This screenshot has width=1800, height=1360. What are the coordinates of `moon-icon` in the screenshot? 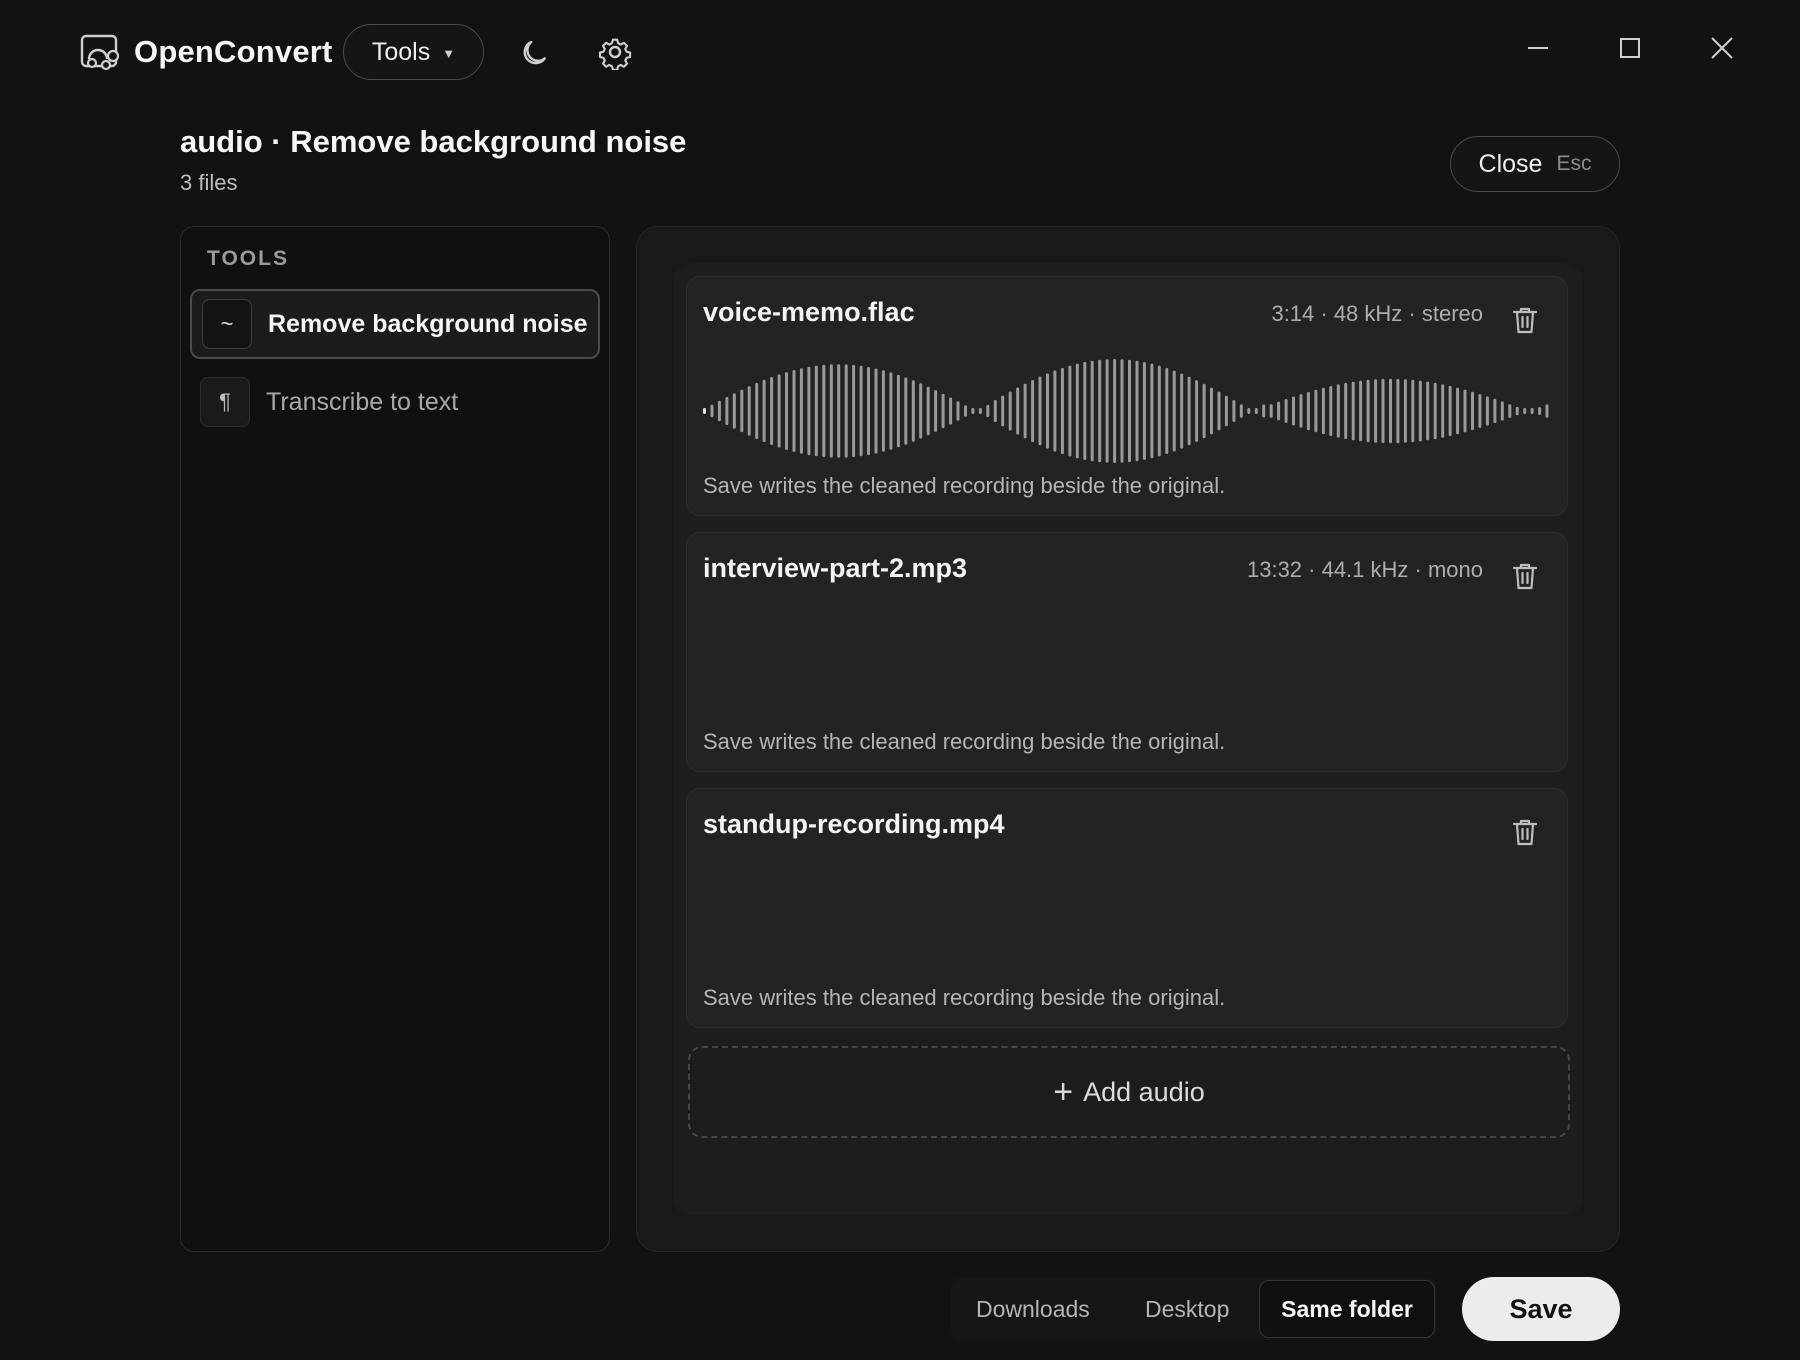 It's located at (536, 52).